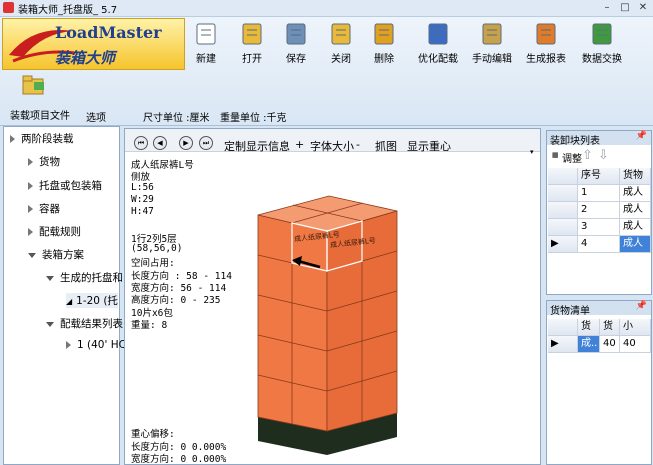 This screenshot has height=465, width=653. Describe the element at coordinates (607, 7) in the screenshot. I see `minimize-button: –` at that location.